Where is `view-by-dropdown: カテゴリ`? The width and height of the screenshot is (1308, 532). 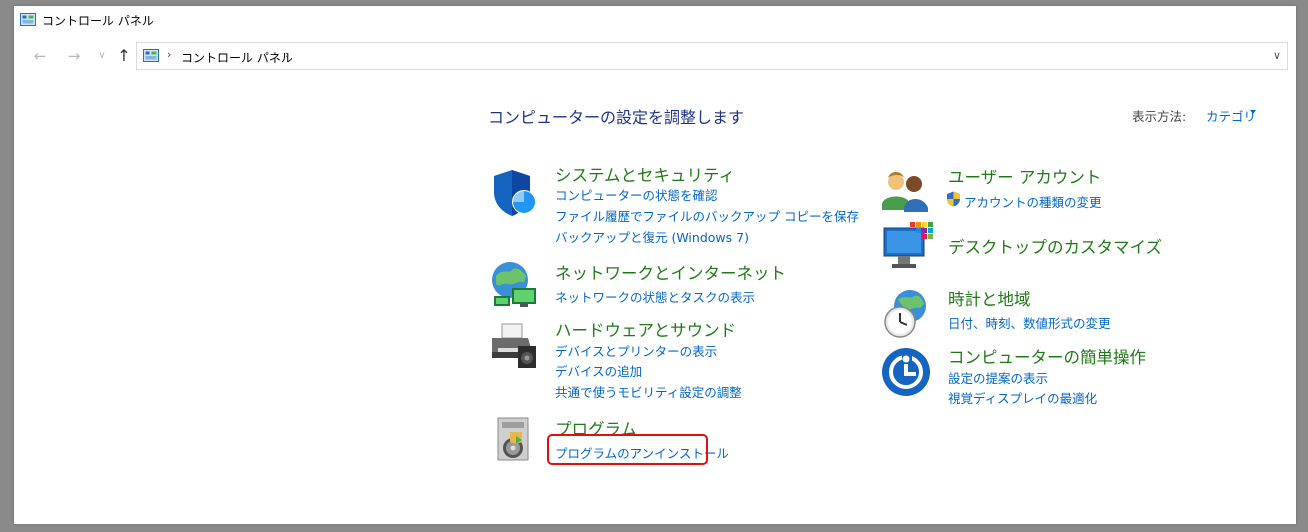 view-by-dropdown: カテゴリ is located at coordinates (1231, 115).